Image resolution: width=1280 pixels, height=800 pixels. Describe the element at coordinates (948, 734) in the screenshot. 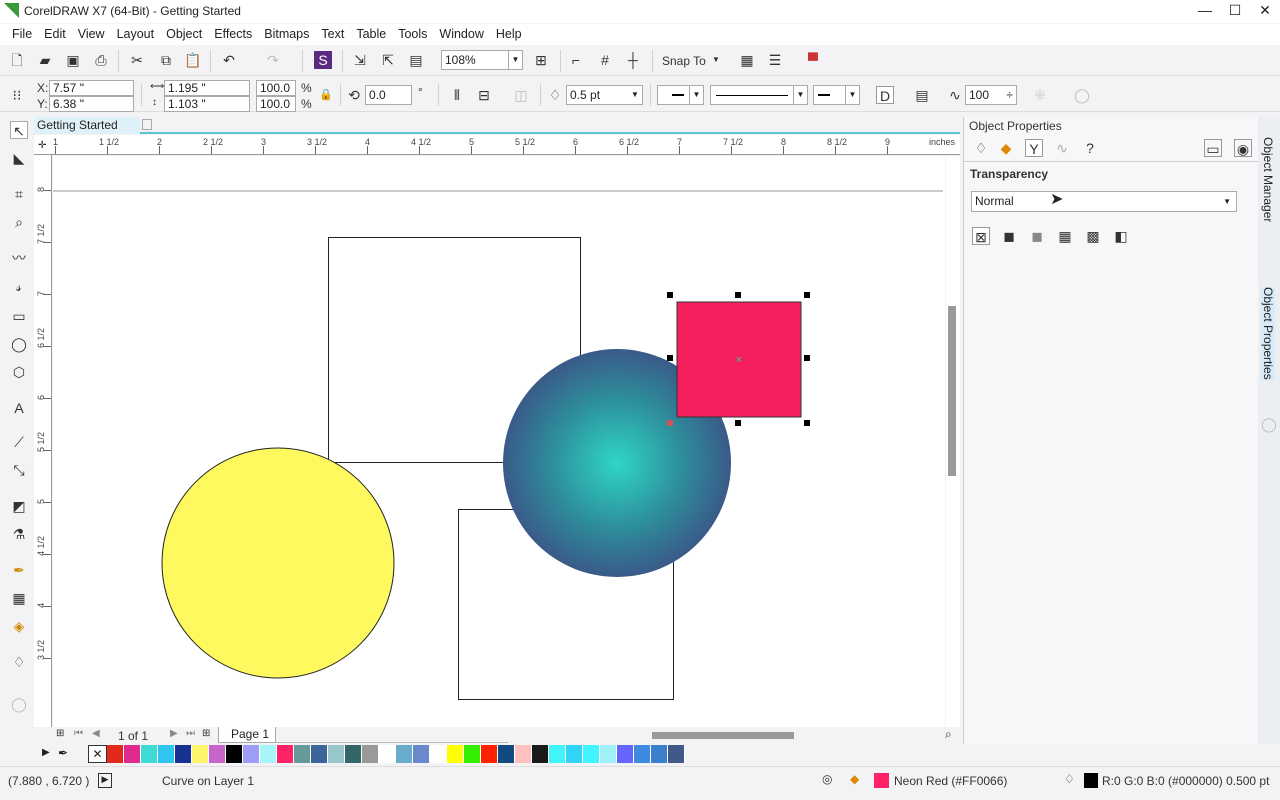

I see `zoom-navigator-icon: ⌕` at that location.